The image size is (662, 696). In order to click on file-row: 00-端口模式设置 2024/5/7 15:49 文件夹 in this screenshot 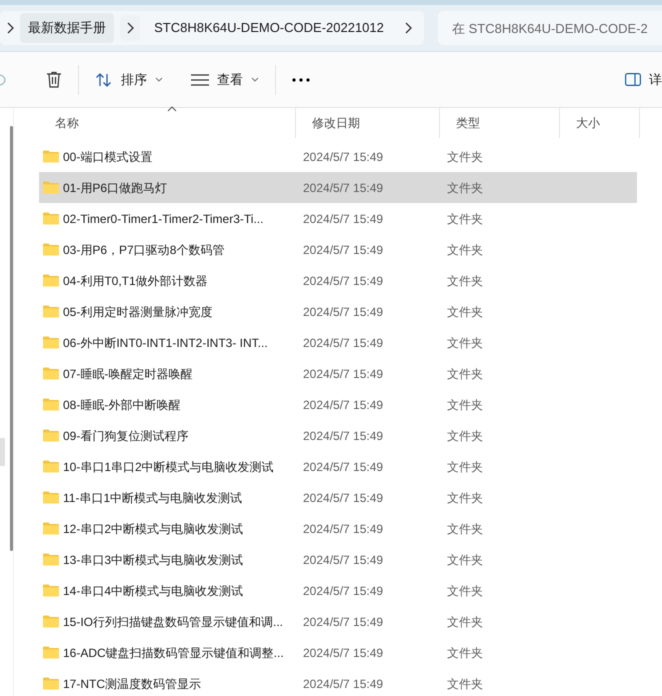, I will do `click(338, 156)`.